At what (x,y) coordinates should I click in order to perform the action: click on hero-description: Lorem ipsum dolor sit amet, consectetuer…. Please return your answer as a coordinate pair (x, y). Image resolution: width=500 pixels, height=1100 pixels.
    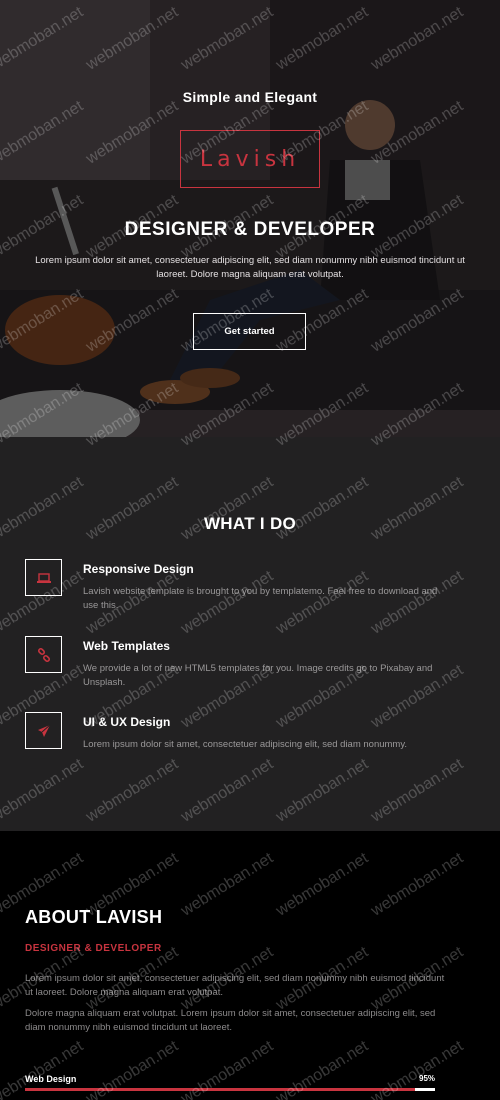
    Looking at the image, I should click on (250, 267).